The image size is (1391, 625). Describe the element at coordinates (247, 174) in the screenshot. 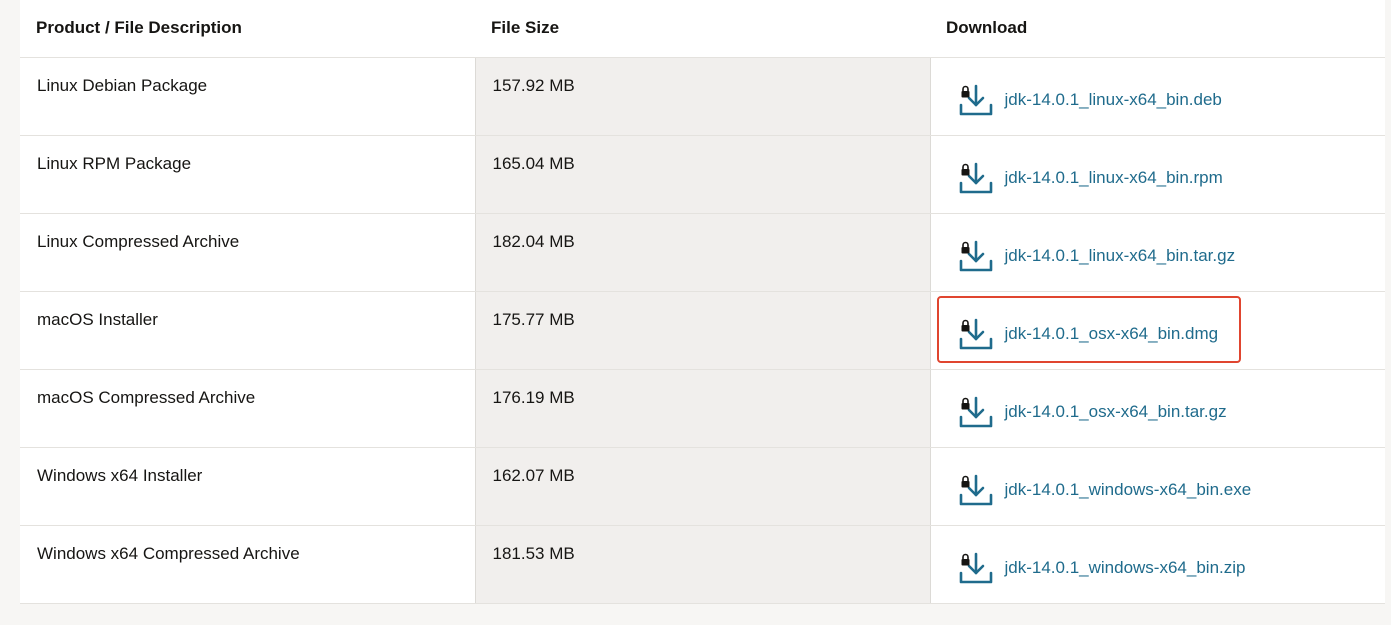

I see `product-cell: Linux RPM Package` at that location.